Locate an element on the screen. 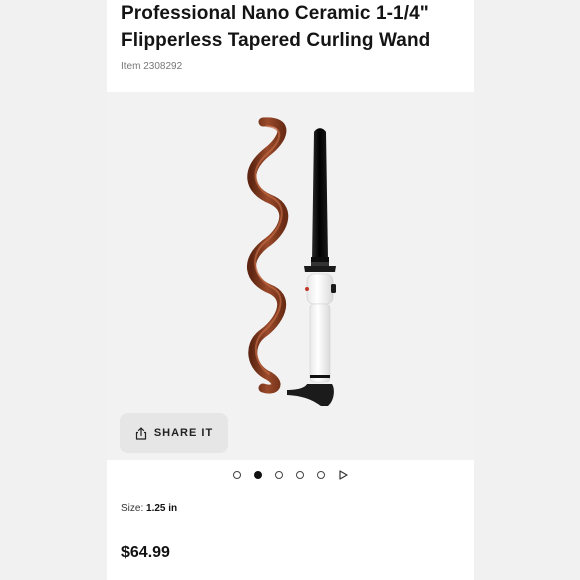 Image resolution: width=580 pixels, height=580 pixels. product-price: $64.99 is located at coordinates (145, 552).